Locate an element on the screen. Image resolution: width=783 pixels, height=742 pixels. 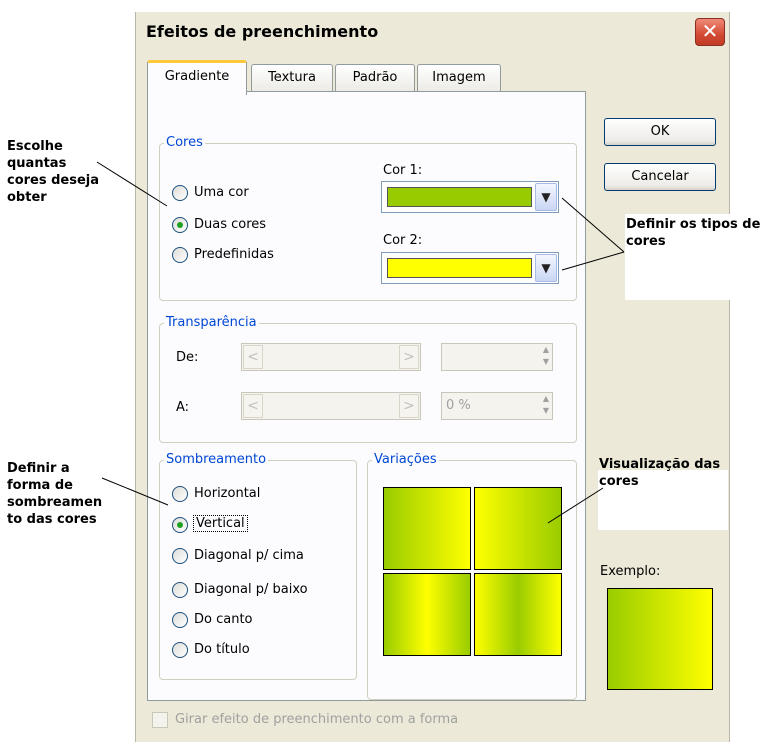
callout-line-sombreamento is located at coordinates (135, 491).